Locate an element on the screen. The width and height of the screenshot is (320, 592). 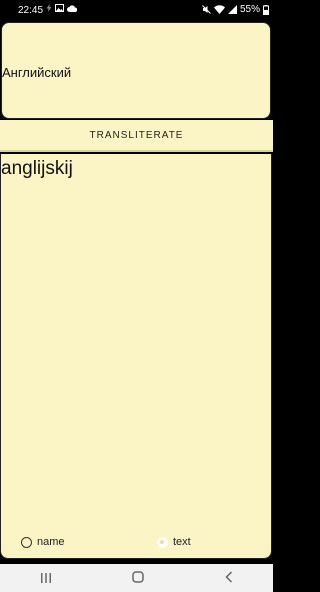
source-text-value: Английский is located at coordinates (37, 72).